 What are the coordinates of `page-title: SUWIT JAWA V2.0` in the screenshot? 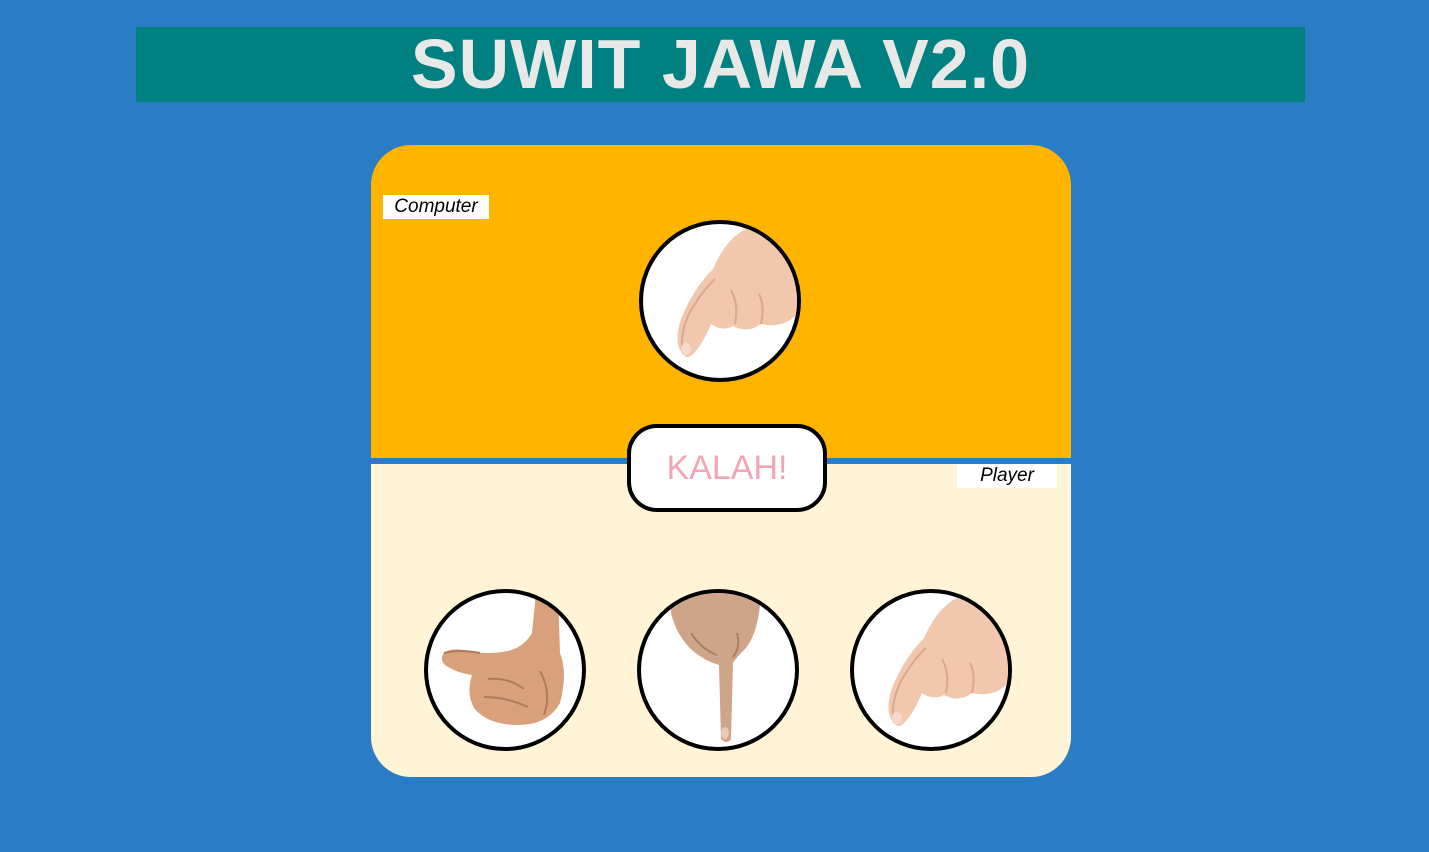 It's located at (720, 64).